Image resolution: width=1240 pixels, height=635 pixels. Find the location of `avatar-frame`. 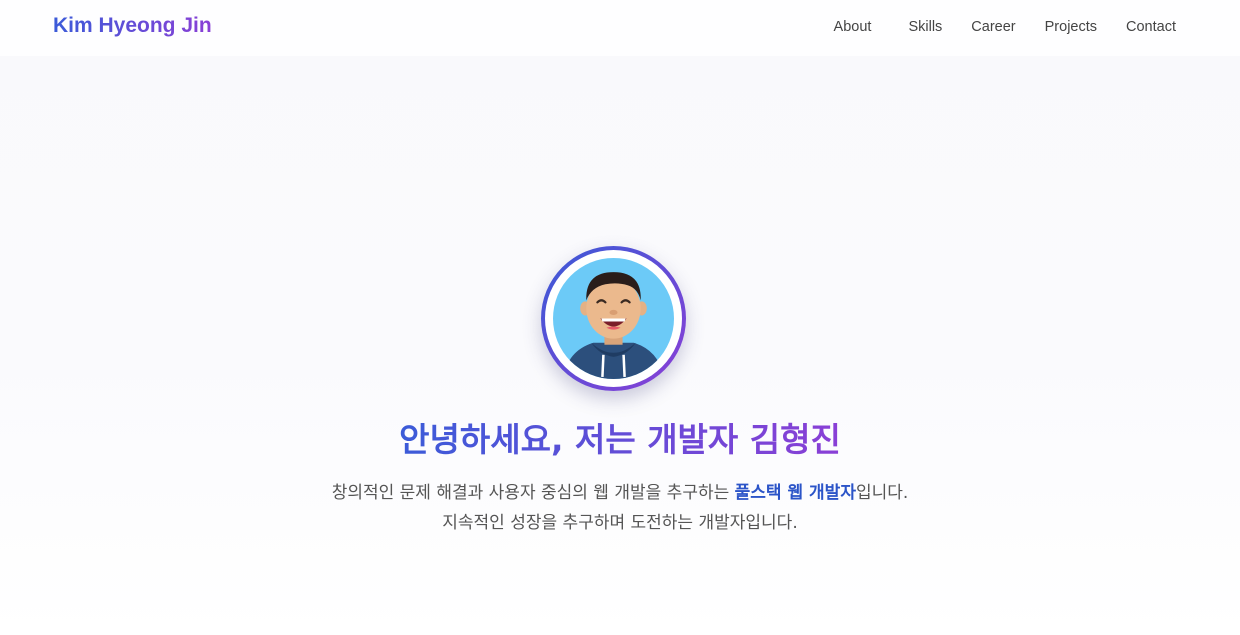

avatar-frame is located at coordinates (613, 318).